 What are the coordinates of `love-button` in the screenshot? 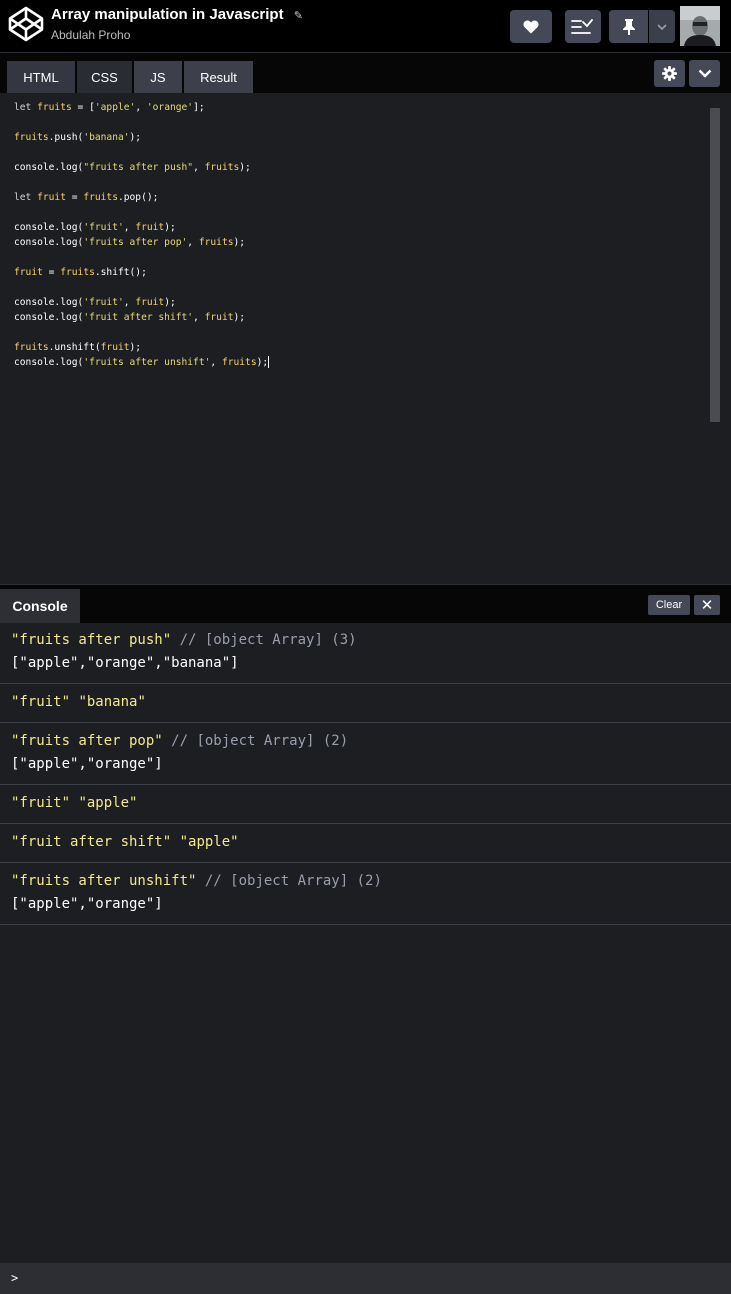 It's located at (531, 26).